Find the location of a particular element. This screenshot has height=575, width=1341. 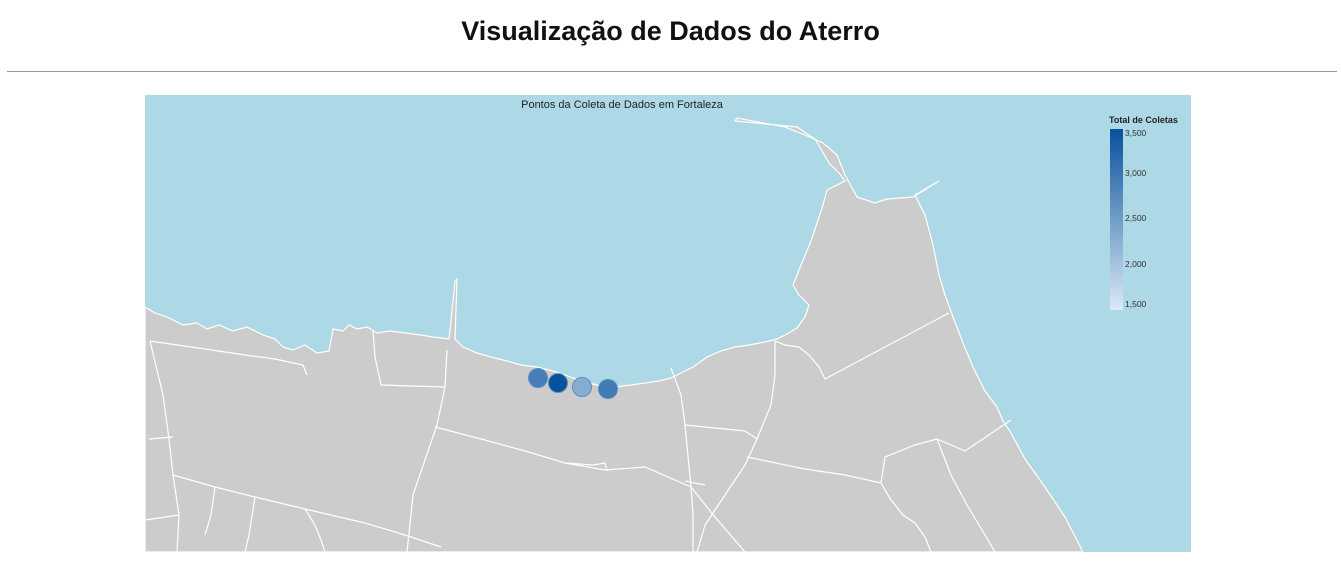

map-title: Pontos da Coleta de Dados em Fortaleza is located at coordinates (622, 105).